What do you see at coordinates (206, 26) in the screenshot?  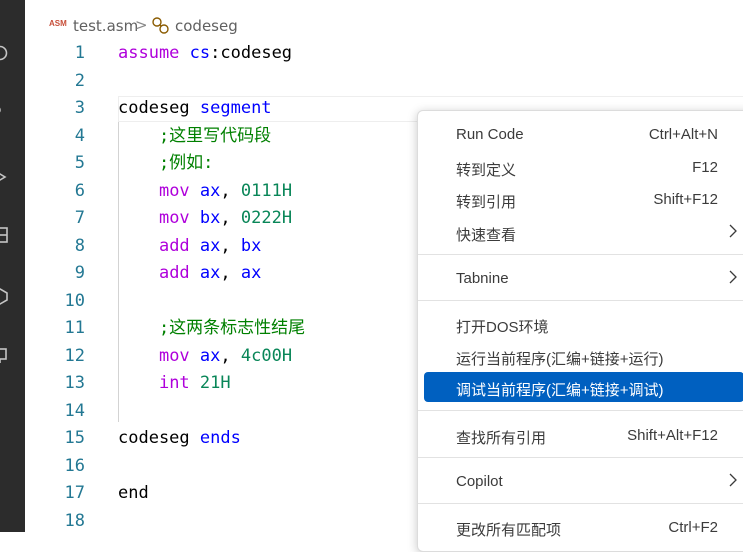 I see `breadcrumb-symbol: codeseg` at bounding box center [206, 26].